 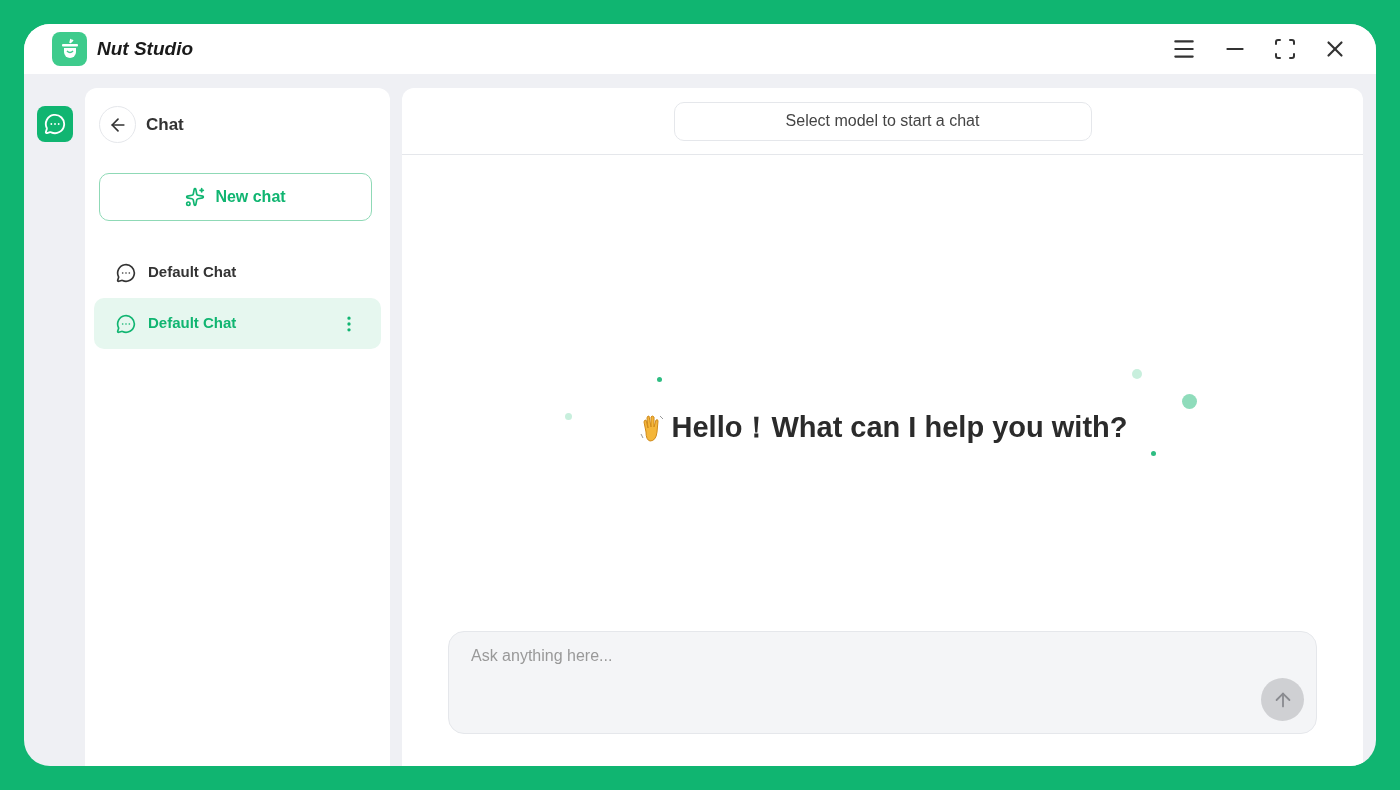 What do you see at coordinates (69, 49) in the screenshot?
I see `app-logo-icon` at bounding box center [69, 49].